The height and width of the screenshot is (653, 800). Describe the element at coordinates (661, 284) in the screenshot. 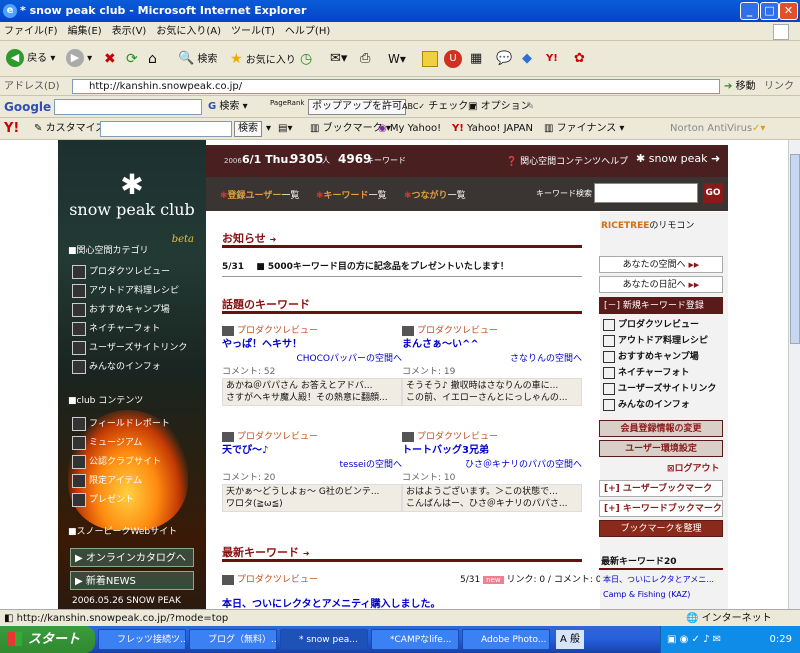

I see `your-diary-button: あなたの日記へ ▶▶` at that location.